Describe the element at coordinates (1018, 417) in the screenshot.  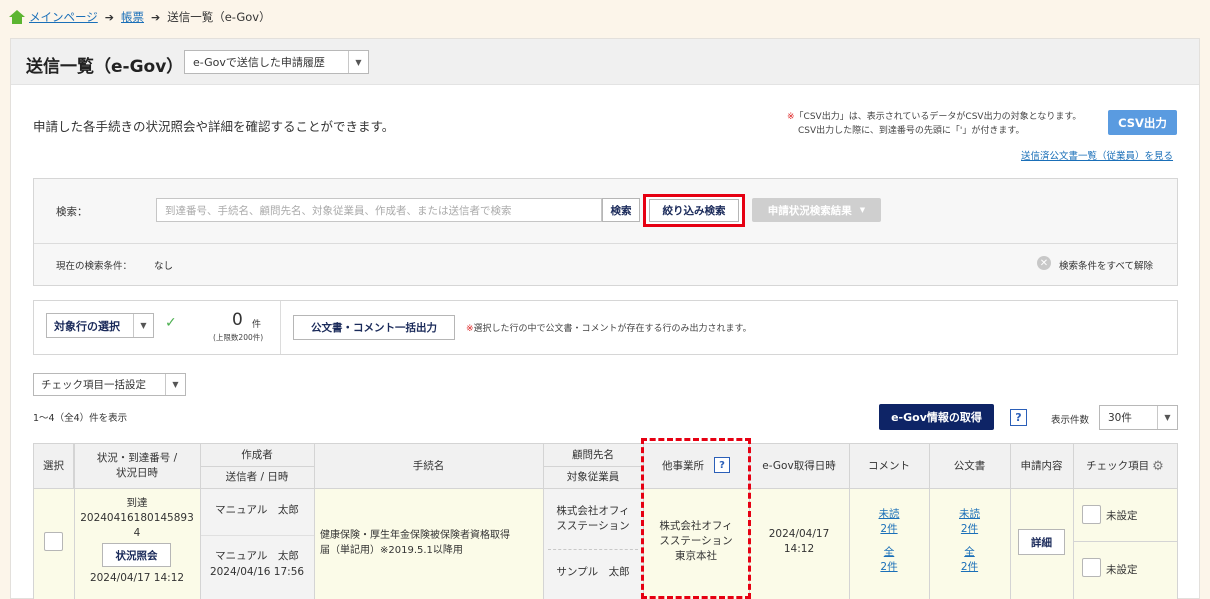
I see `help-icon: ?` at that location.